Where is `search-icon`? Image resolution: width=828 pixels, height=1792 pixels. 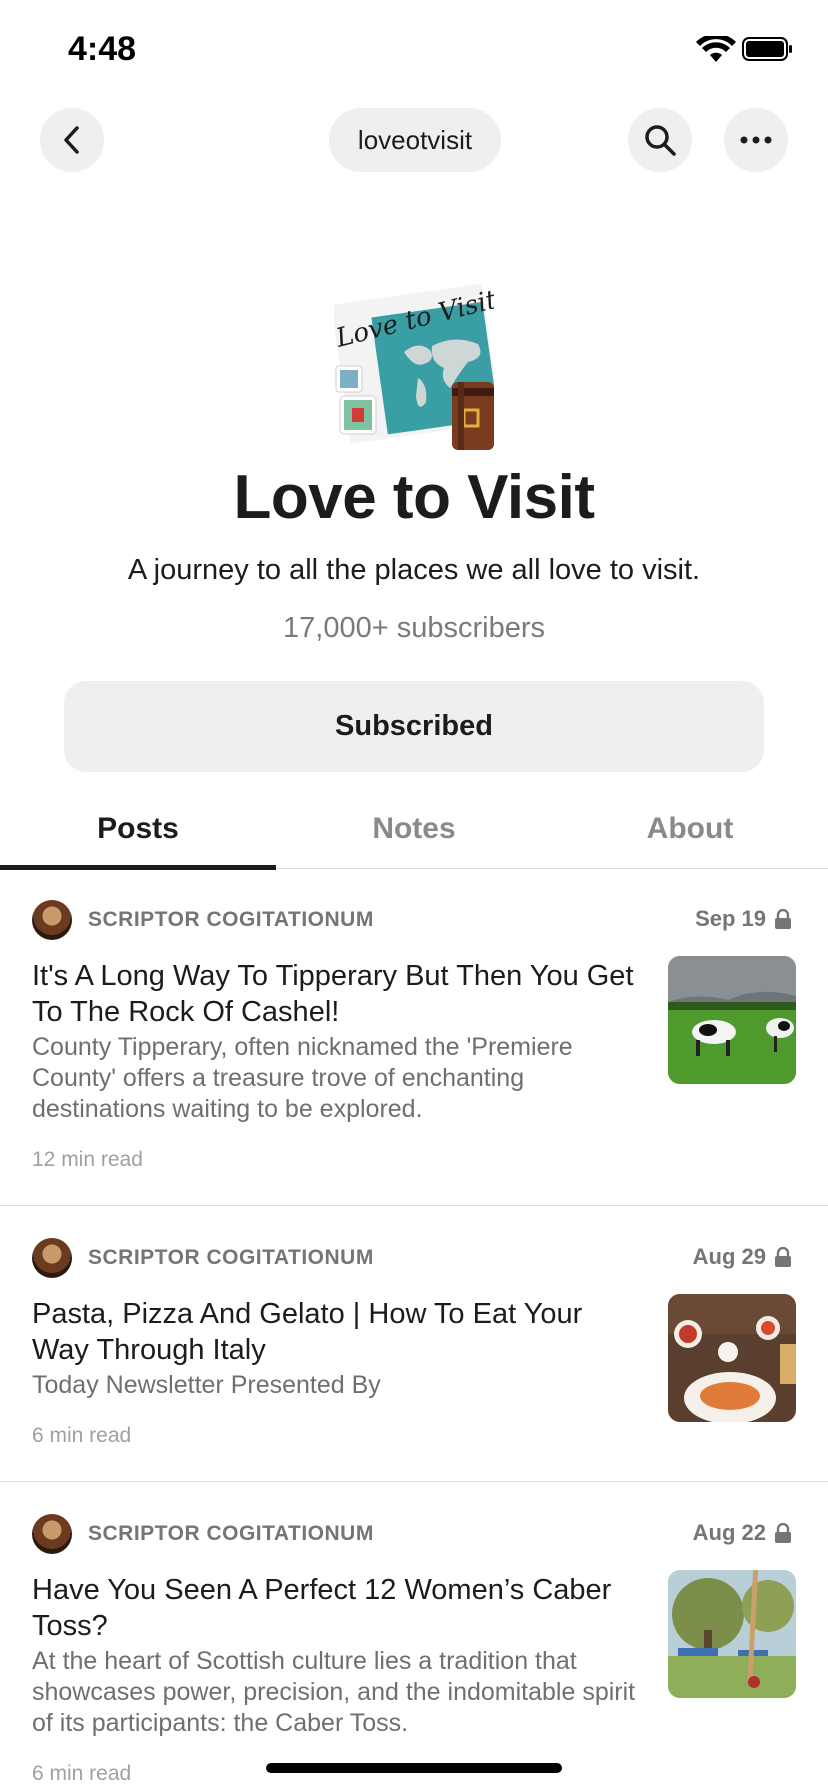 search-icon is located at coordinates (660, 140).